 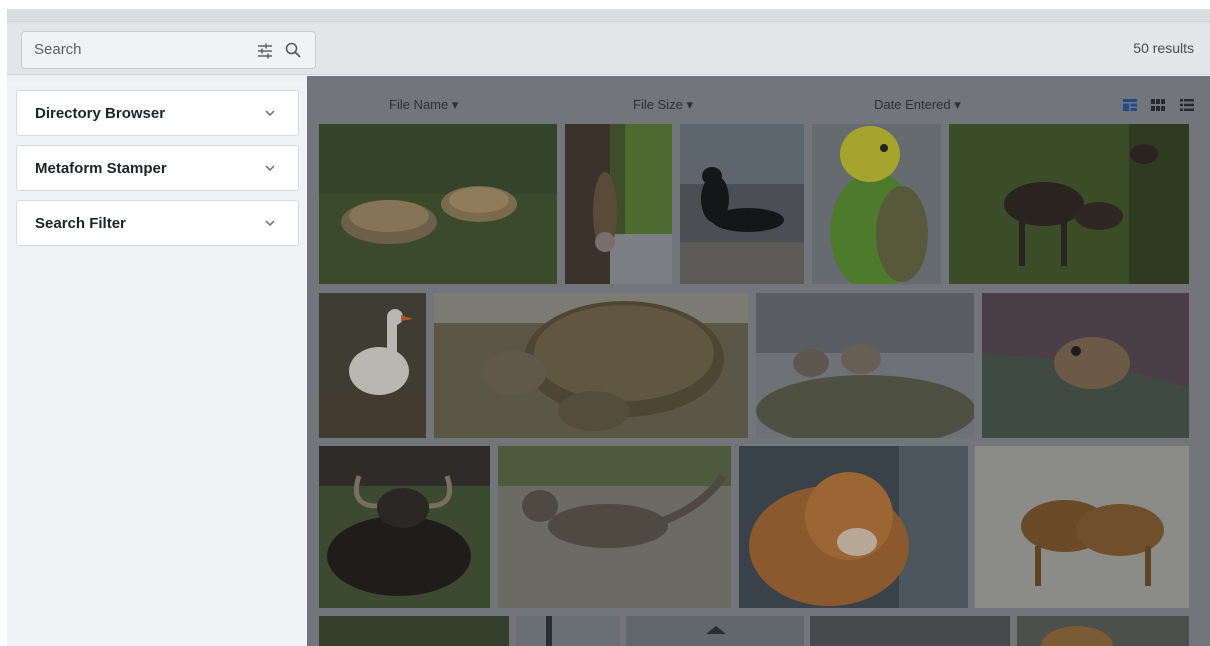 What do you see at coordinates (715, 631) in the screenshot?
I see `image-lines` at bounding box center [715, 631].